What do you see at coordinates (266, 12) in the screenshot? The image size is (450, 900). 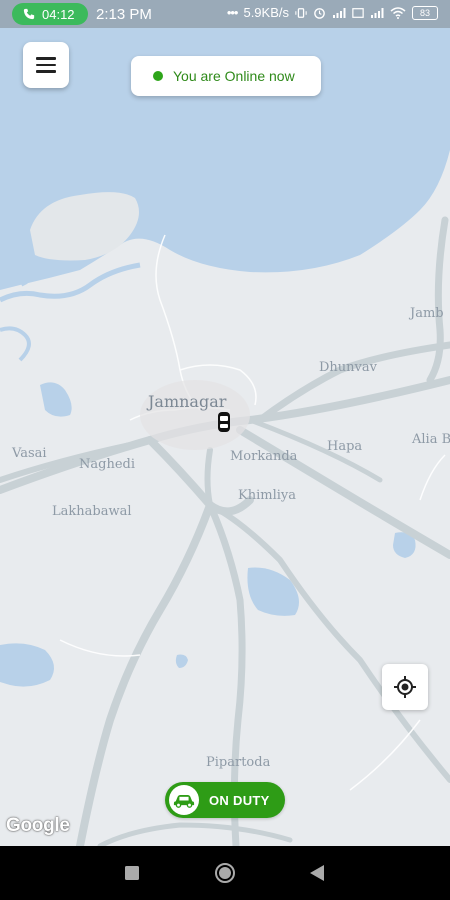 I see `network-speed: 5.9KB/s` at bounding box center [266, 12].